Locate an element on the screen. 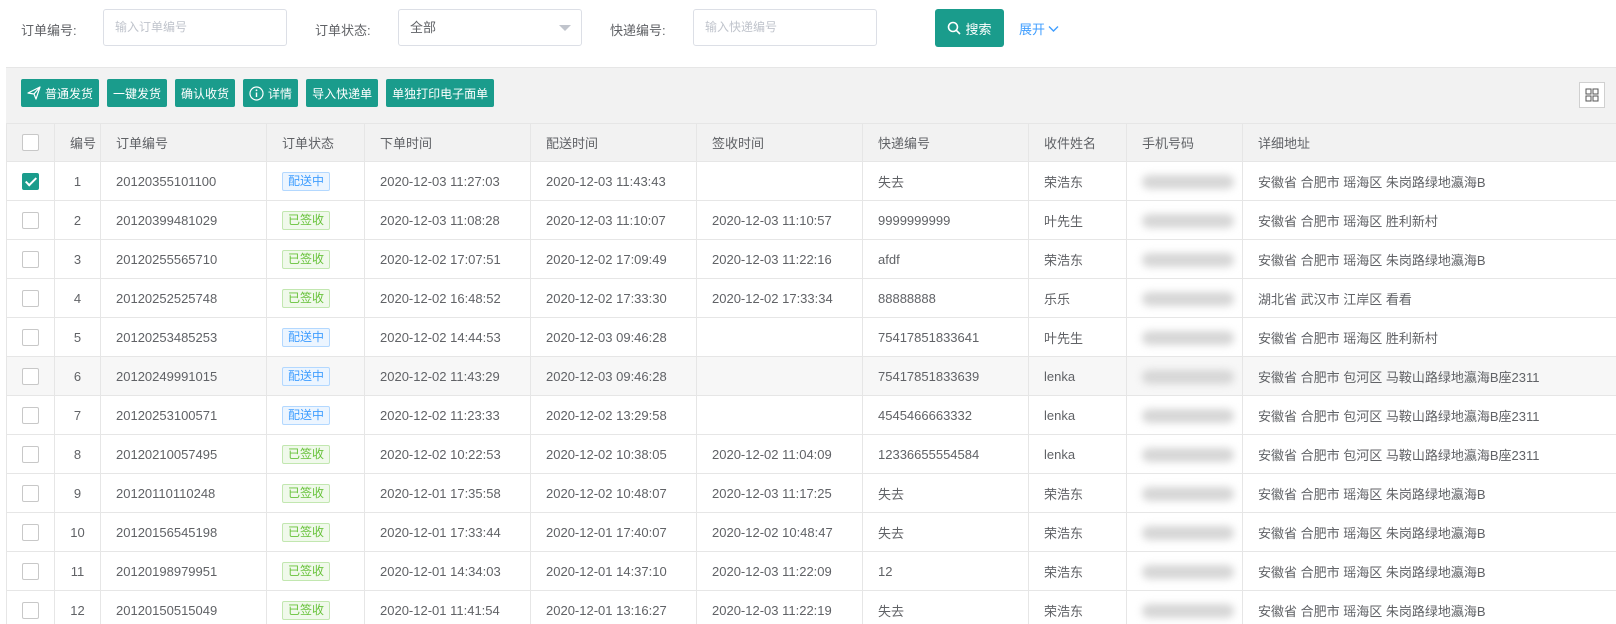 The height and width of the screenshot is (624, 1616). confirm-receipt-button: 确认收货 is located at coordinates (205, 93).